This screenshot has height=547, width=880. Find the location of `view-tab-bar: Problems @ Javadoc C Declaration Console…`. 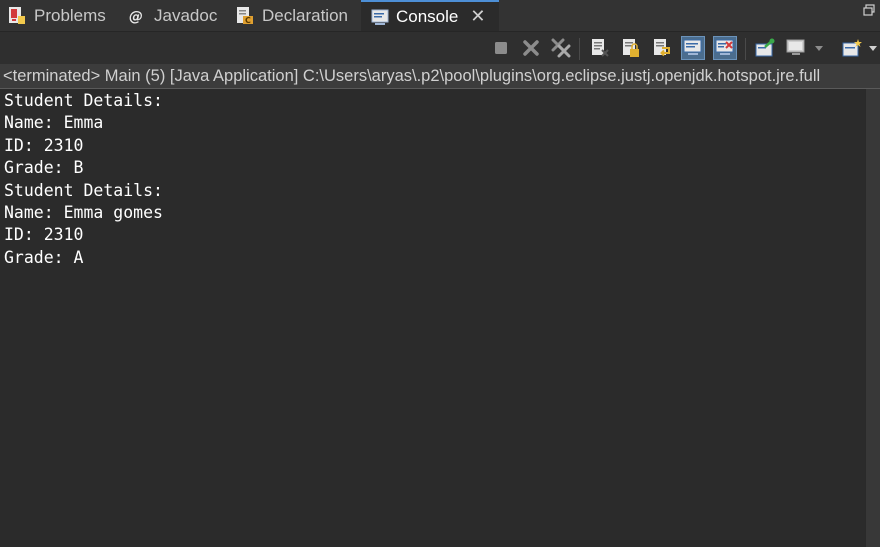

view-tab-bar: Problems @ Javadoc C Declaration Console… is located at coordinates (440, 16).